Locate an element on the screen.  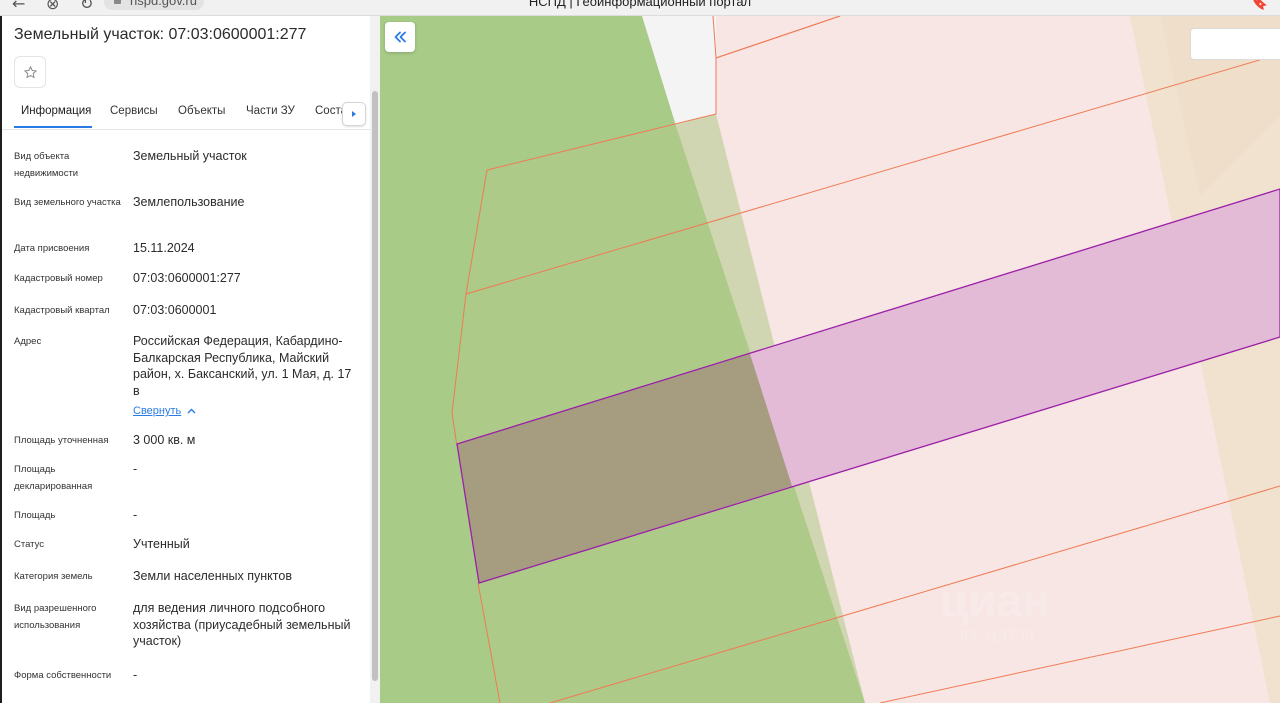
star-icon is located at coordinates (30, 71).